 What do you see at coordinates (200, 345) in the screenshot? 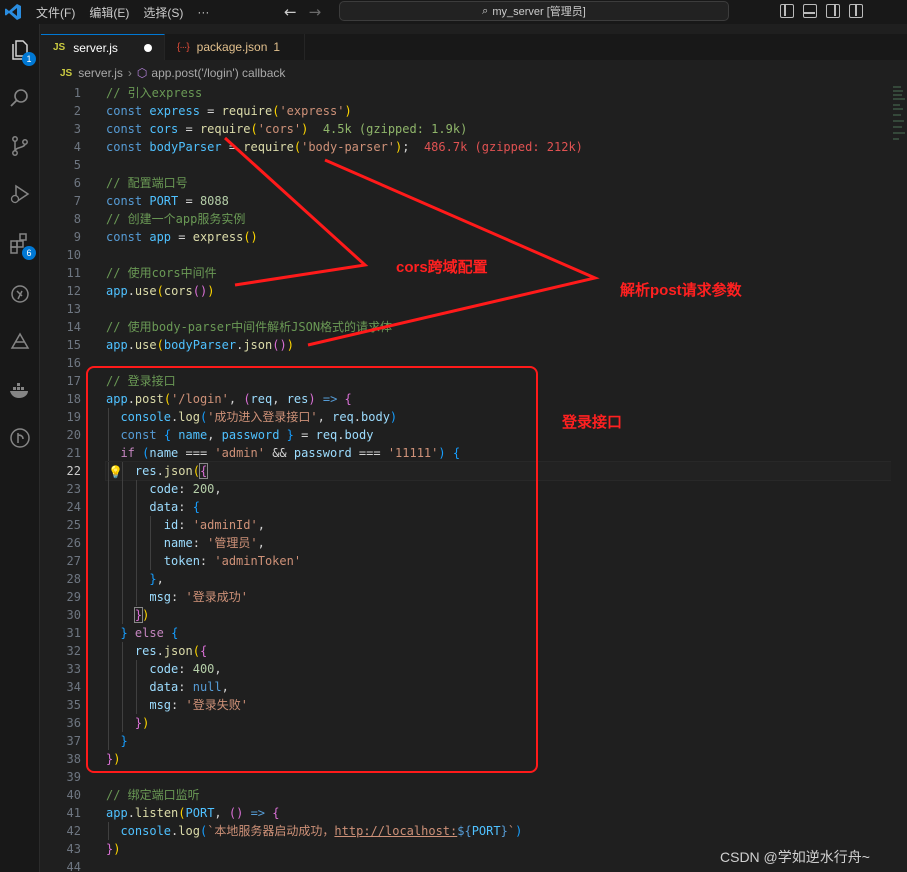
I see `code-line-15: app.use(bodyParser.json())` at bounding box center [200, 345].